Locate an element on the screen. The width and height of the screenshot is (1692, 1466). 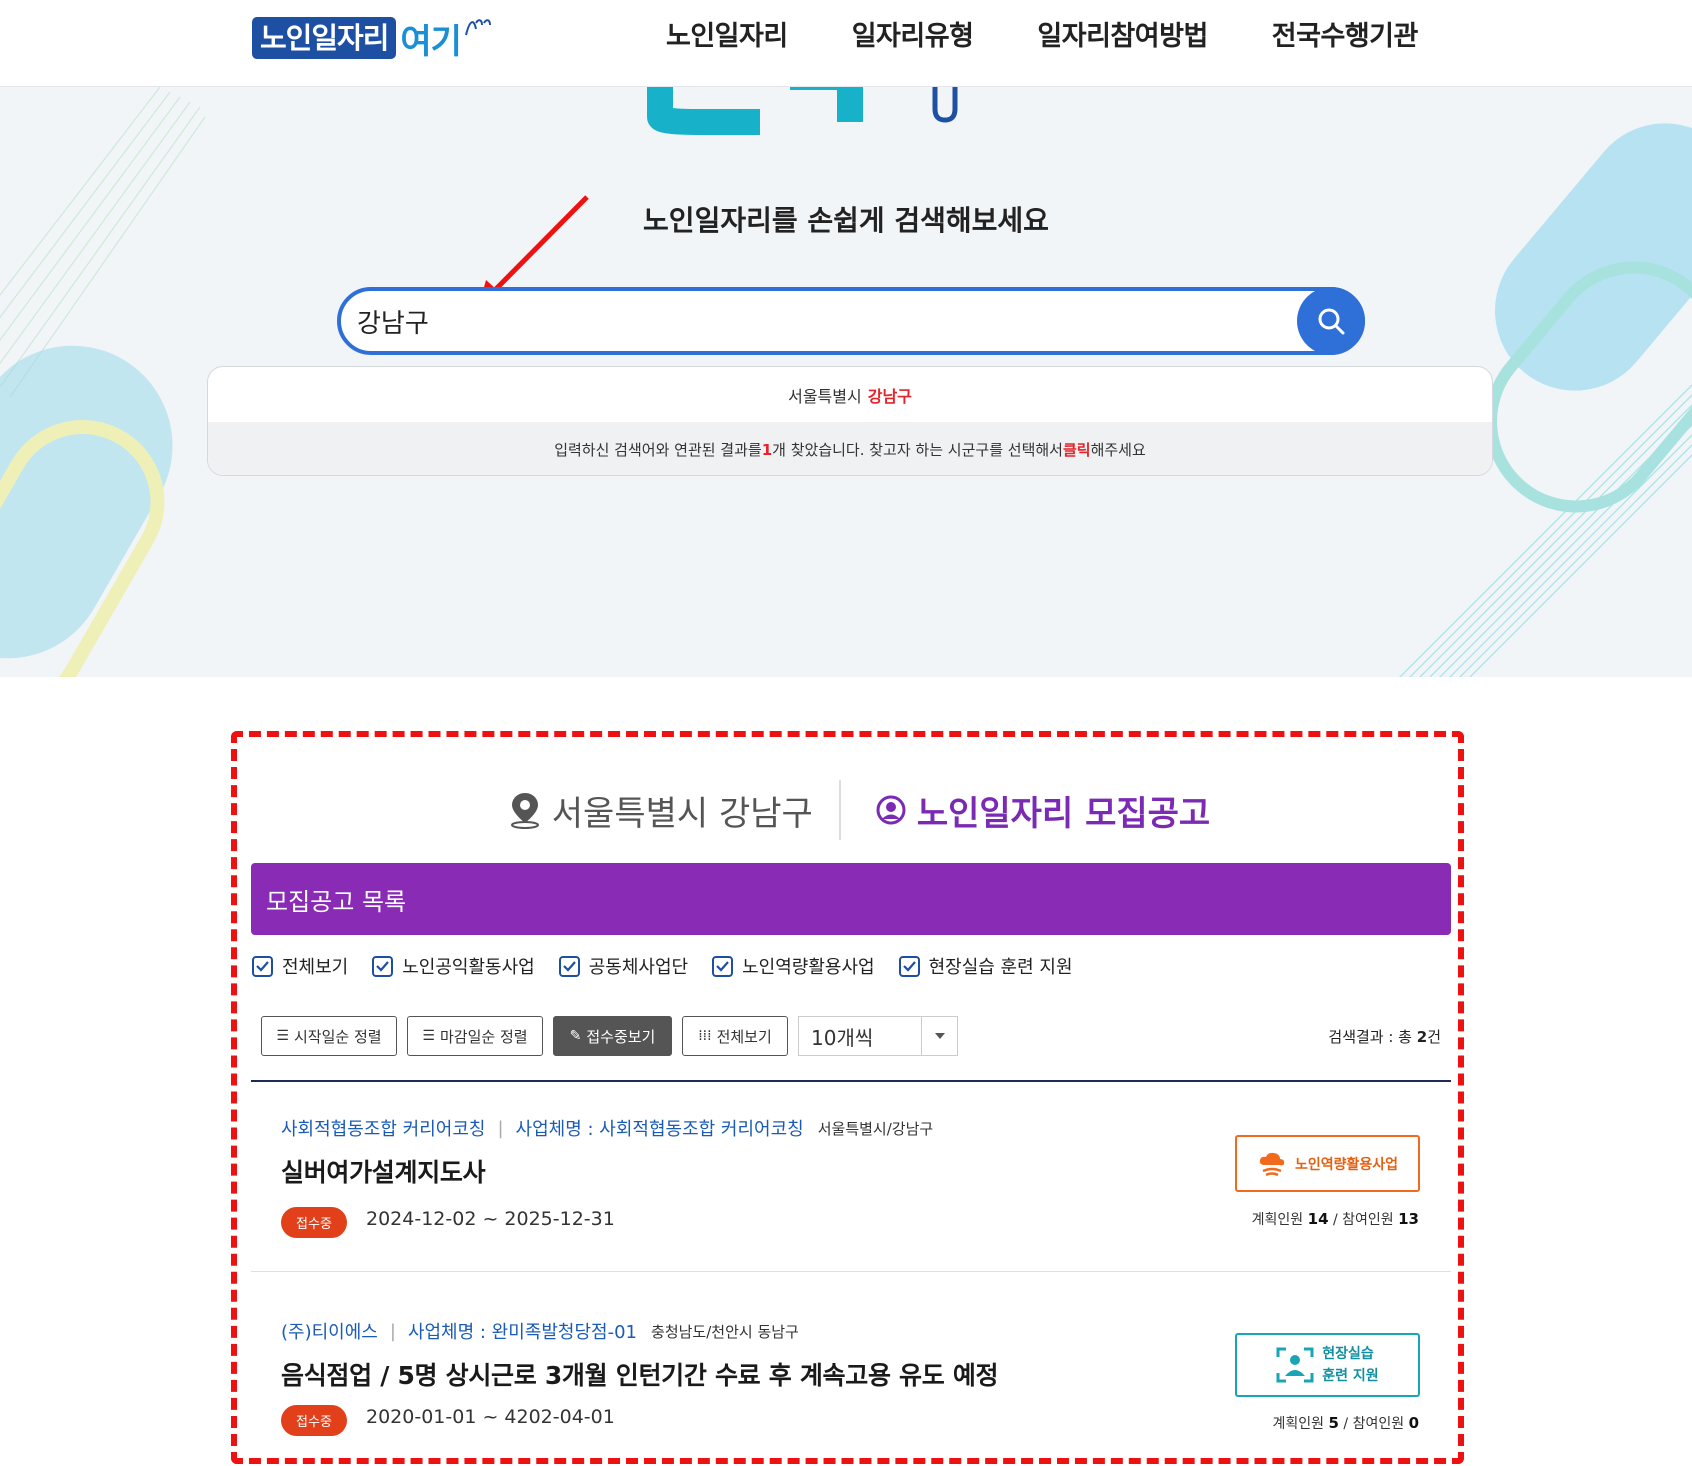
filter-label: 공동체사업단 is located at coordinates (638, 967).